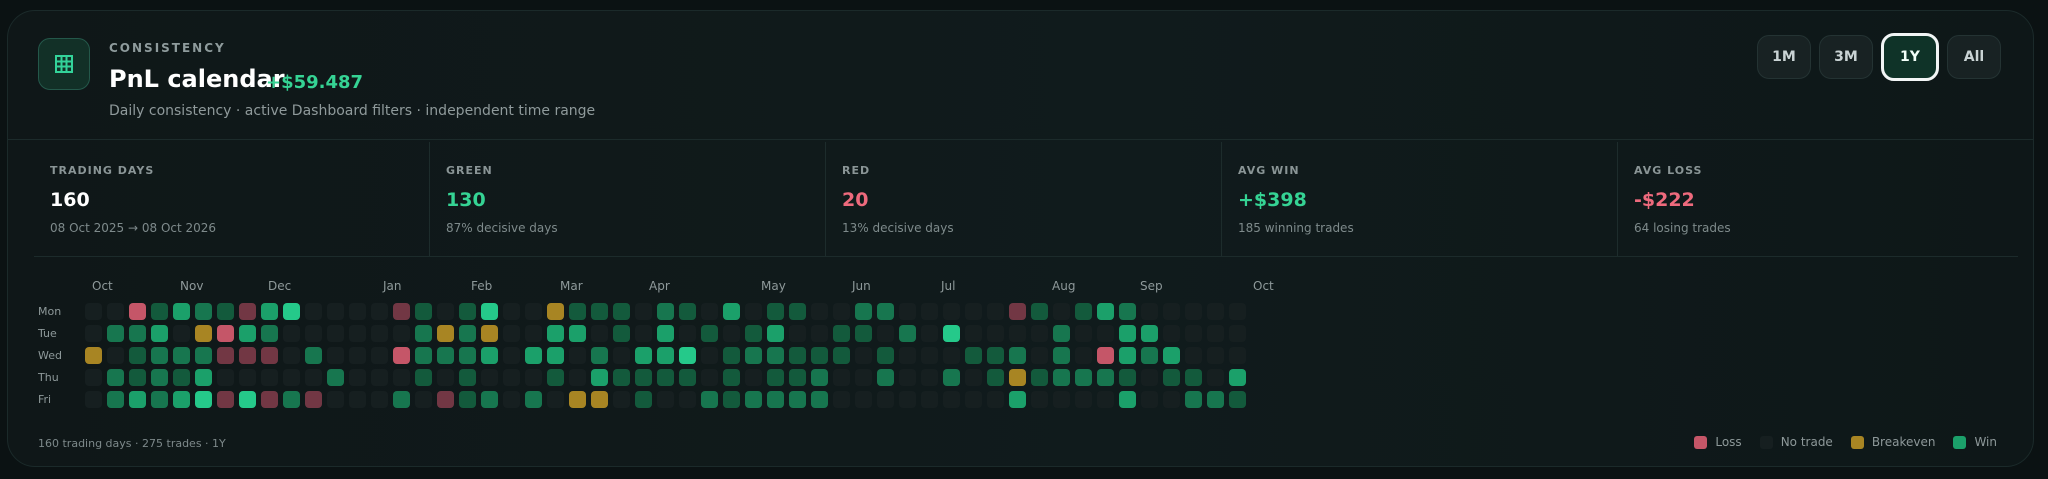  What do you see at coordinates (1910, 57) in the screenshot?
I see `range-1y-button: 1Y` at bounding box center [1910, 57].